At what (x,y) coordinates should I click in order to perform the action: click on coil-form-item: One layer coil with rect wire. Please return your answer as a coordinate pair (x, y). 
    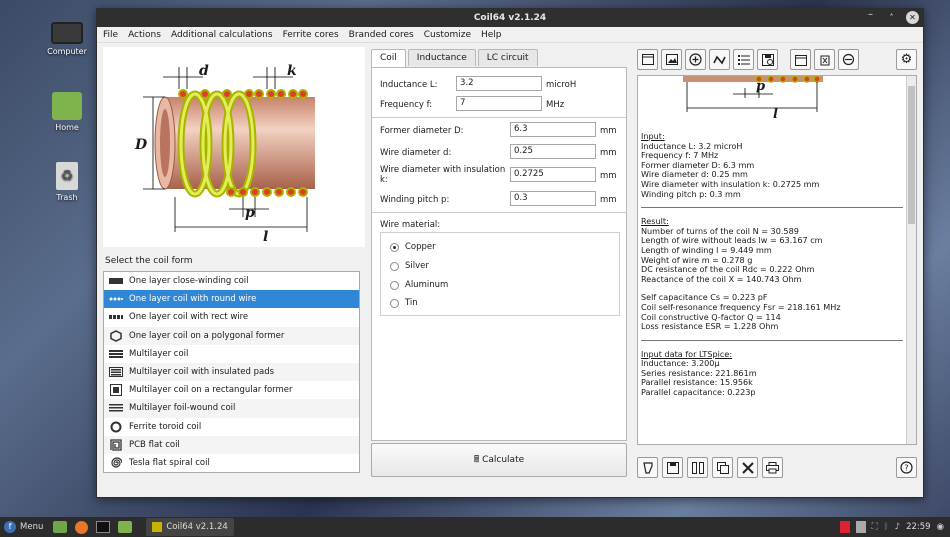
    Looking at the image, I should click on (231, 317).